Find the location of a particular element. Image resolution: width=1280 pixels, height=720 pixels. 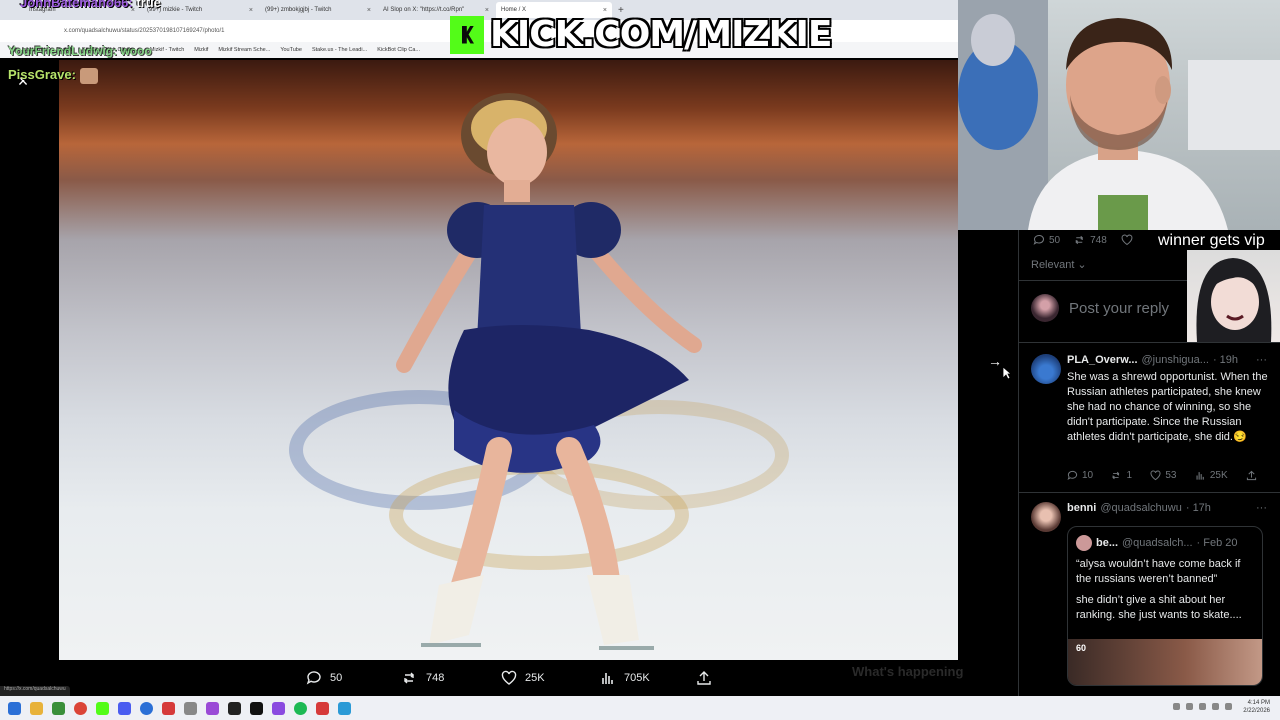

like-button: 53 is located at coordinates (1163, 475).